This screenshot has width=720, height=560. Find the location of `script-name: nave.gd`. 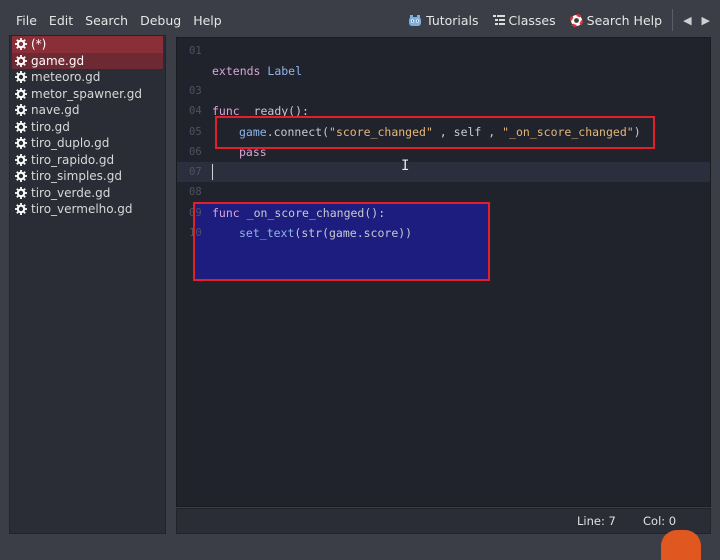

script-name: nave.gd is located at coordinates (55, 110).